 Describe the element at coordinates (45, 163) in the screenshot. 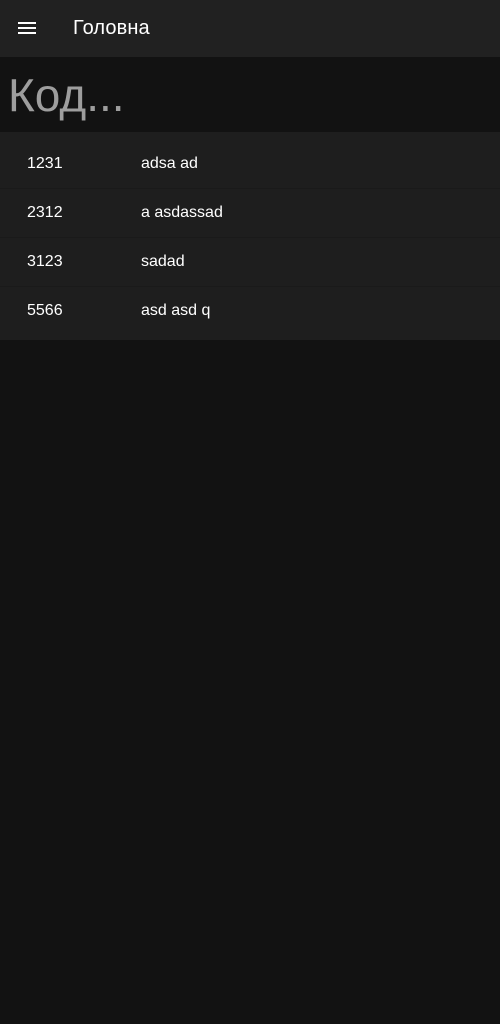

I see `item-code: 1231` at that location.